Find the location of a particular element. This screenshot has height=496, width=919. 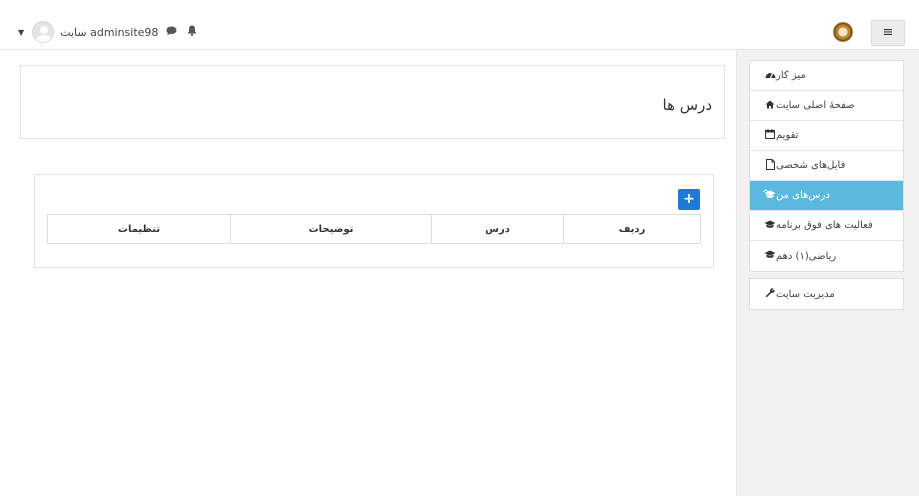

site-logo is located at coordinates (843, 32).